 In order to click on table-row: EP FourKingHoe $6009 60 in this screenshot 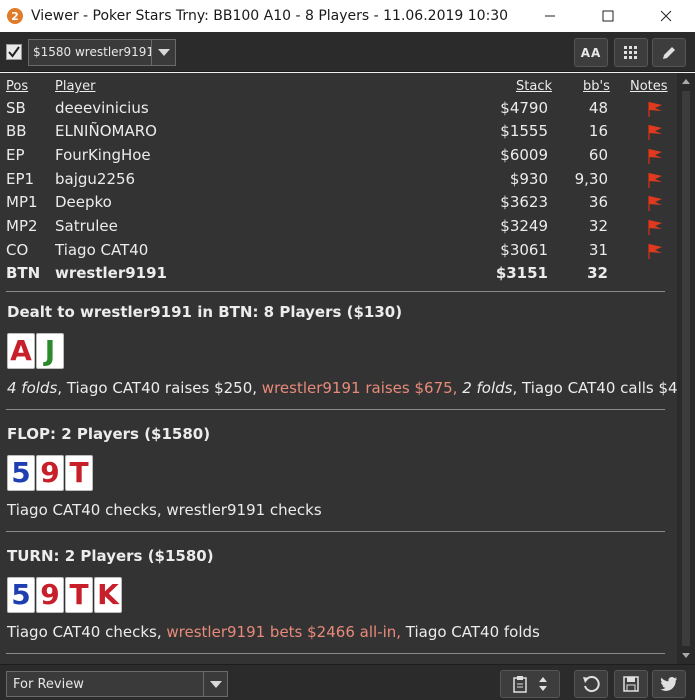, I will do `click(338, 155)`.